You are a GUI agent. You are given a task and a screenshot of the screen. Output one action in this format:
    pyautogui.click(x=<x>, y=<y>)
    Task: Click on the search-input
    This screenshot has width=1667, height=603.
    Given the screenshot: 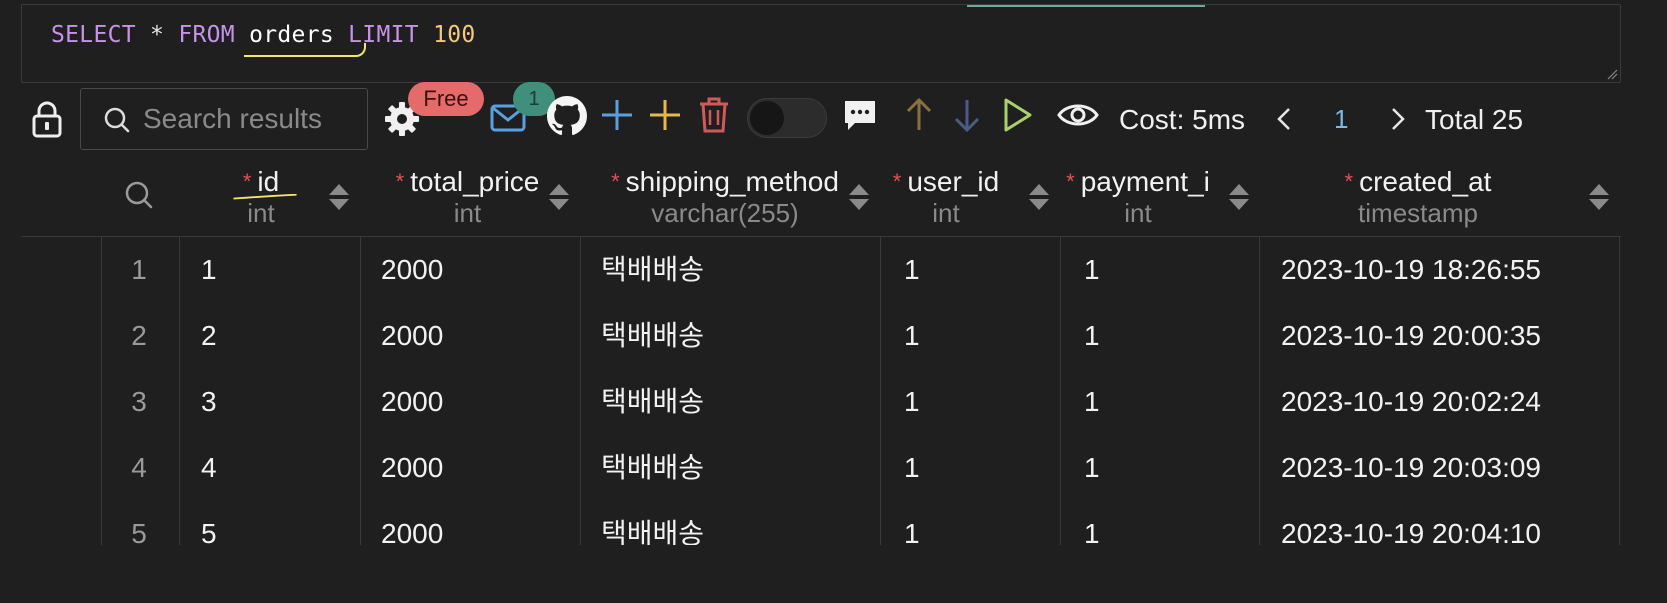 What is the action you would take?
    pyautogui.click(x=253, y=119)
    